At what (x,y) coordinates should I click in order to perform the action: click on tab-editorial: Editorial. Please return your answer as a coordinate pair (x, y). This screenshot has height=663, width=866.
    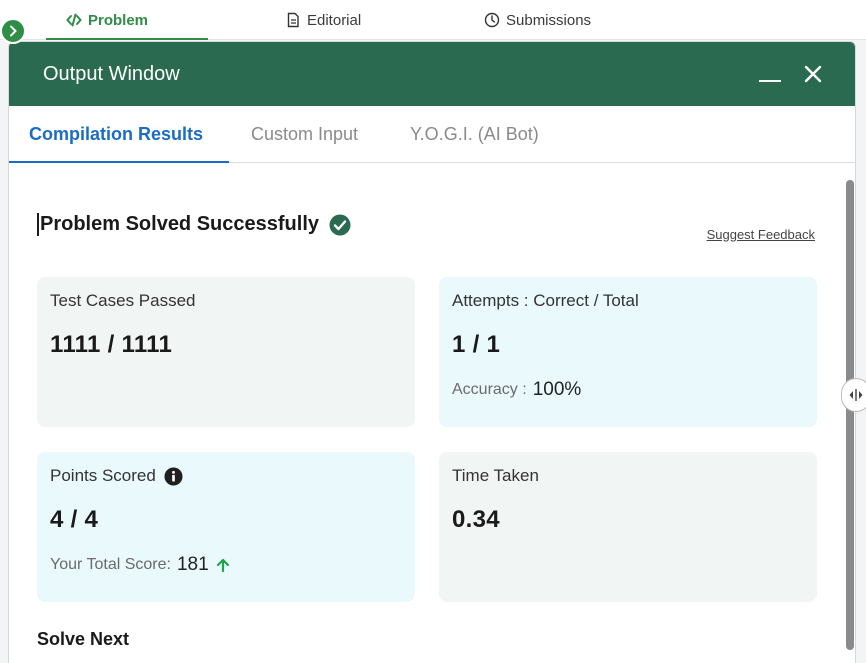
    Looking at the image, I should click on (323, 20).